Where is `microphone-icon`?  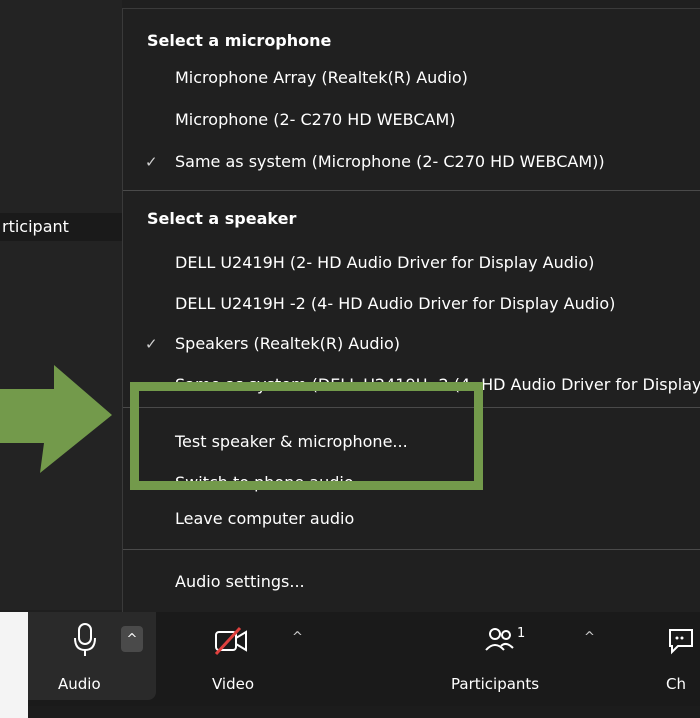
microphone-icon is located at coordinates (85, 639).